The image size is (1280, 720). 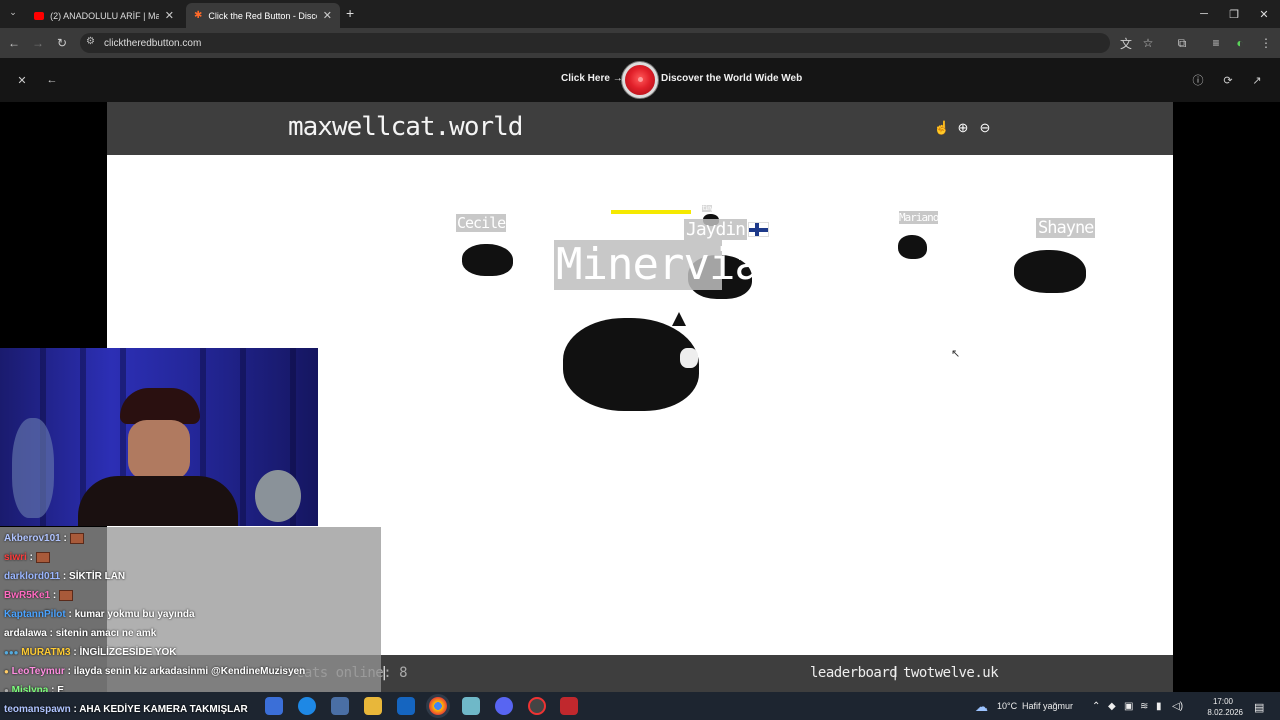 I want to click on discover-label: Discover the World Wide Web, so click(x=732, y=78).